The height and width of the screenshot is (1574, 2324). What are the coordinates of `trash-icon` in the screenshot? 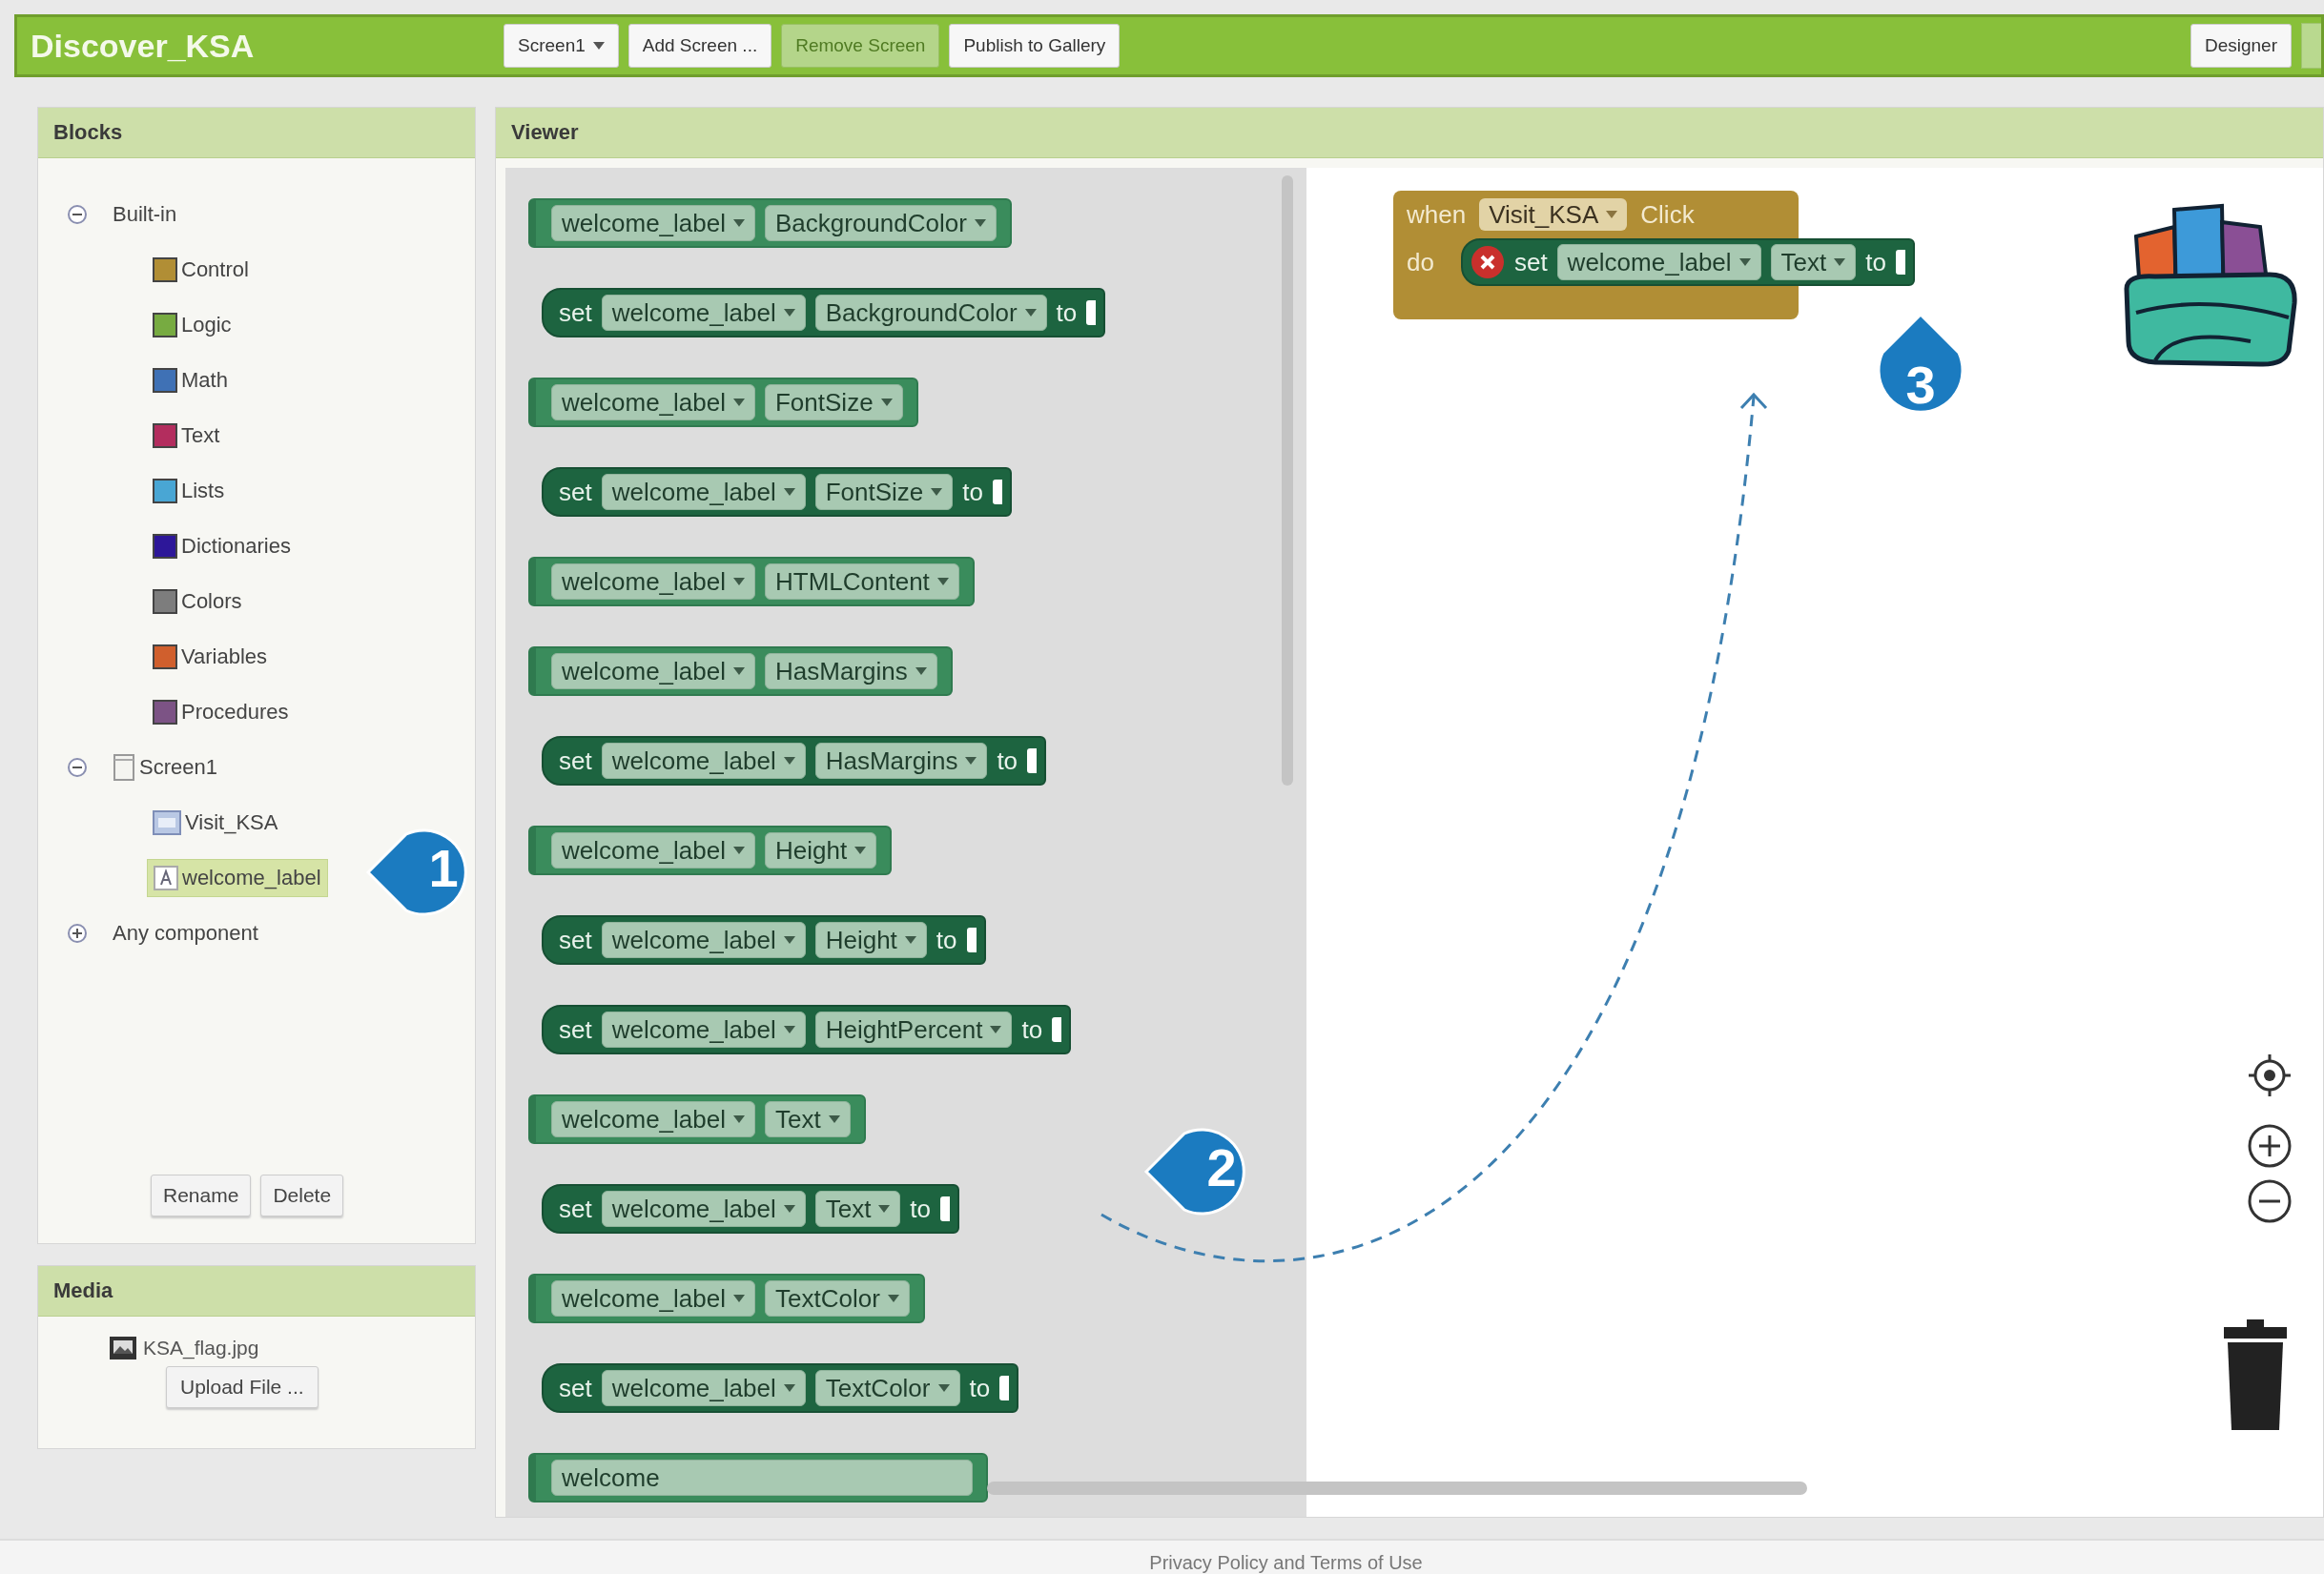 It's located at (2255, 1375).